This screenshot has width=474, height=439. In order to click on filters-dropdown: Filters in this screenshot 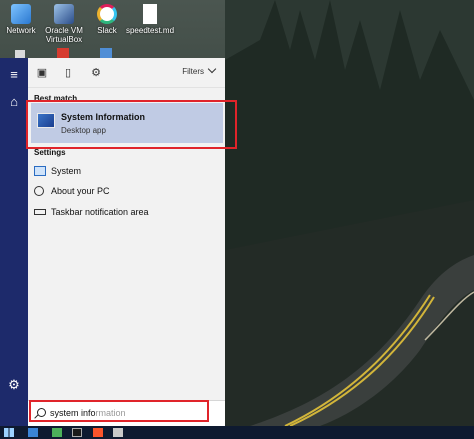, I will do `click(199, 70)`.